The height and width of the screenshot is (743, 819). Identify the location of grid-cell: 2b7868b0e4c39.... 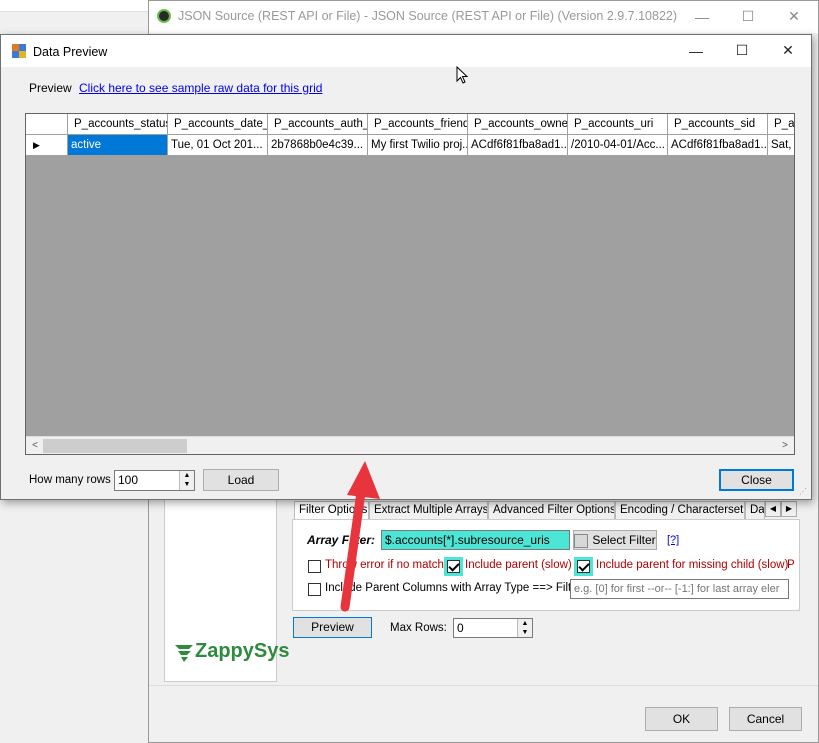
(318, 145).